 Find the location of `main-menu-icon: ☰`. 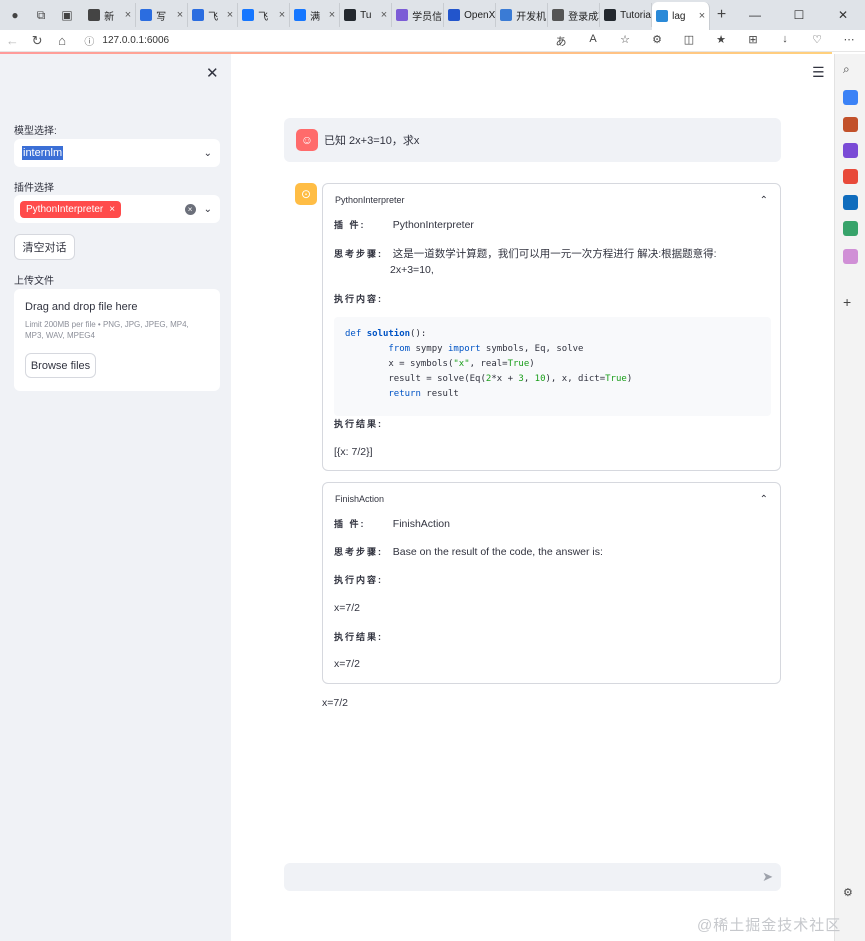

main-menu-icon: ☰ is located at coordinates (818, 72).